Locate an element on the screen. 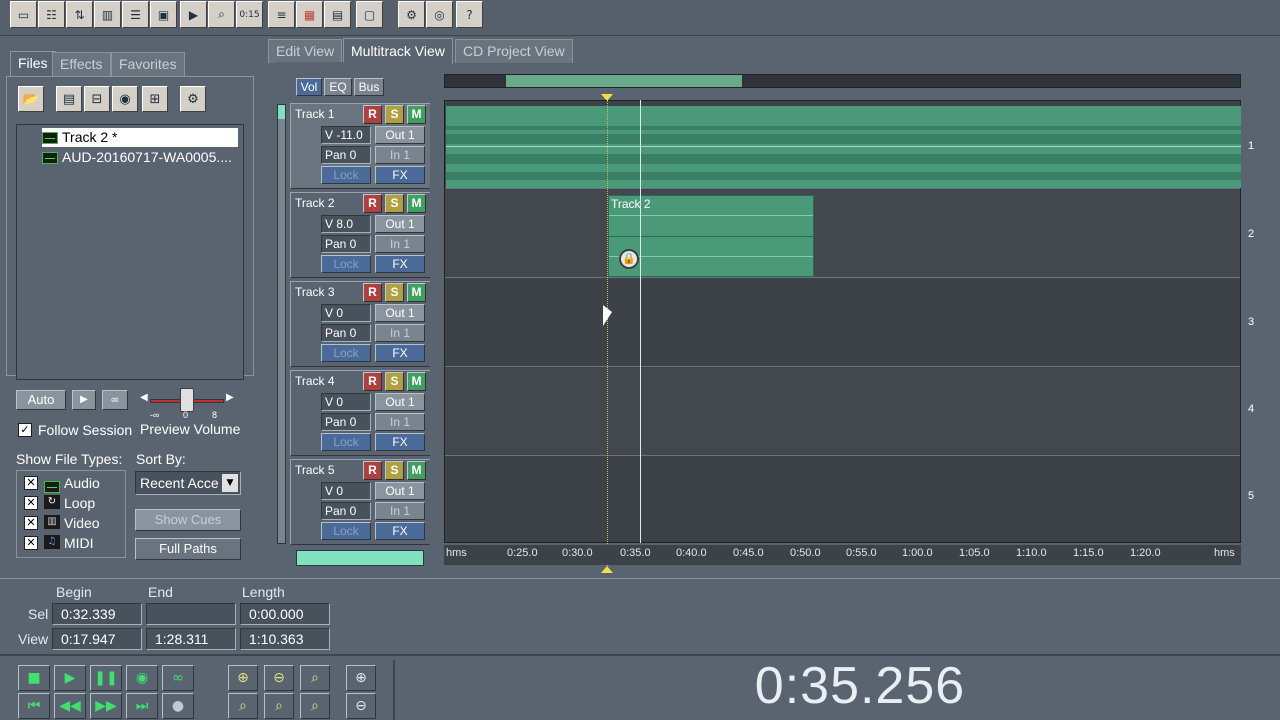 Image resolution: width=1280 pixels, height=720 pixels. play-to-end-button: ◉ is located at coordinates (142, 678).